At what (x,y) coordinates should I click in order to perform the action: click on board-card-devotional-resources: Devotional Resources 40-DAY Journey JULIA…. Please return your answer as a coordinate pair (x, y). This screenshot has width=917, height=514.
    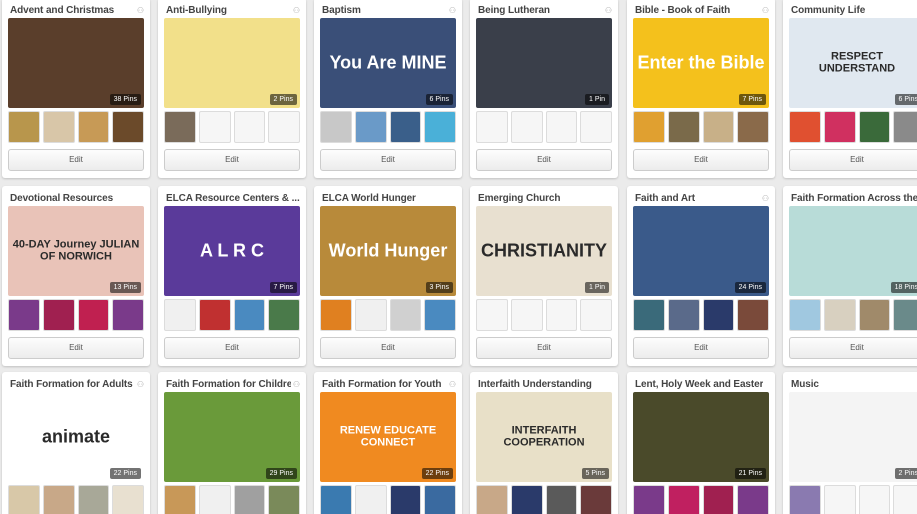
    Looking at the image, I should click on (76, 276).